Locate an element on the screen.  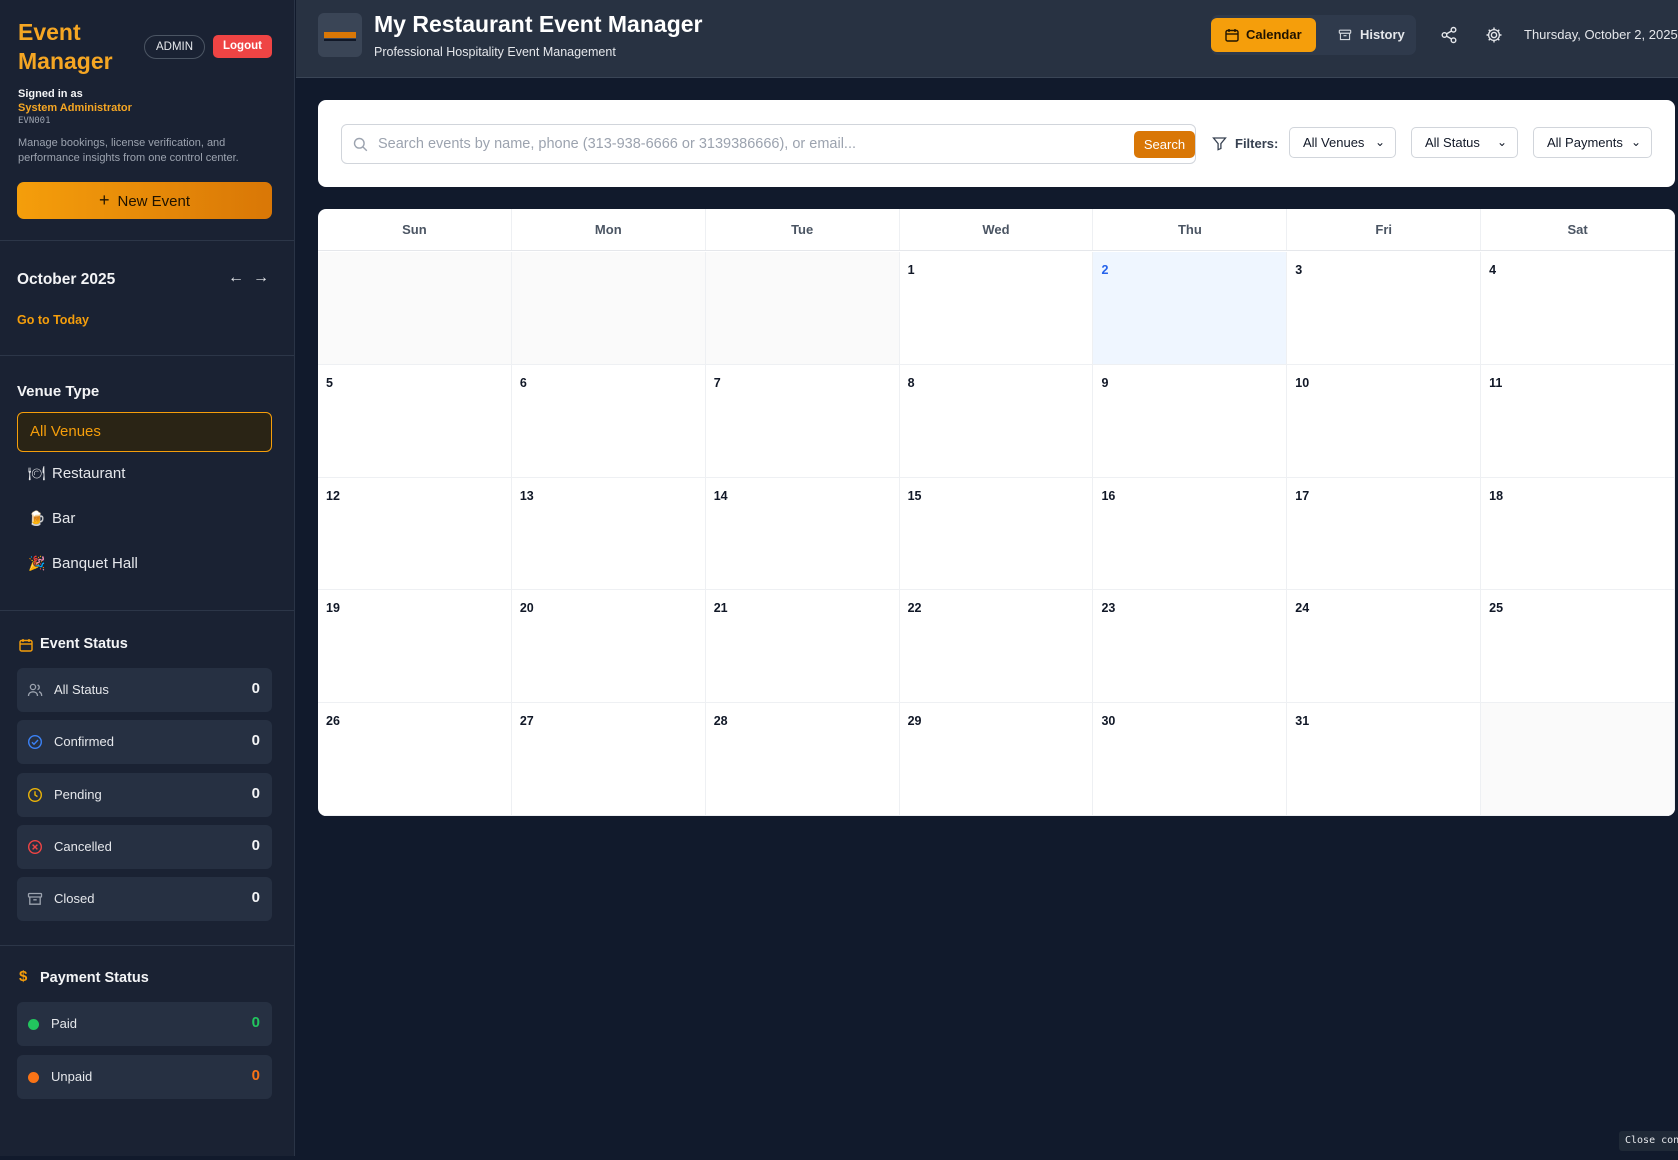
calendar-day-cell: 11 is located at coordinates (1578, 421).